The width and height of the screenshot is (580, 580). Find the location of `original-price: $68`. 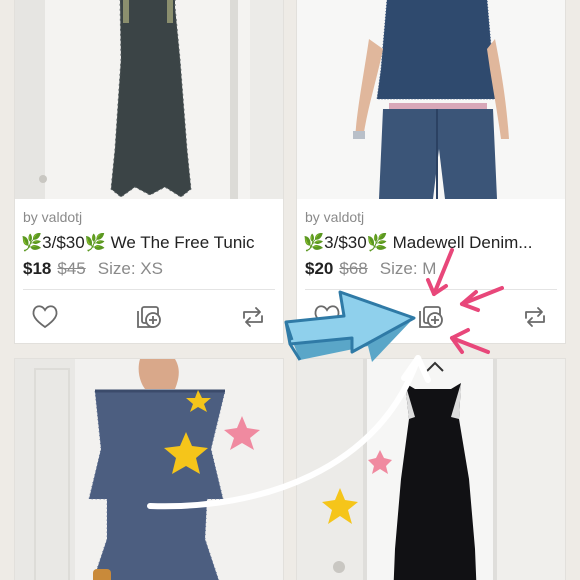

original-price: $68 is located at coordinates (353, 268).